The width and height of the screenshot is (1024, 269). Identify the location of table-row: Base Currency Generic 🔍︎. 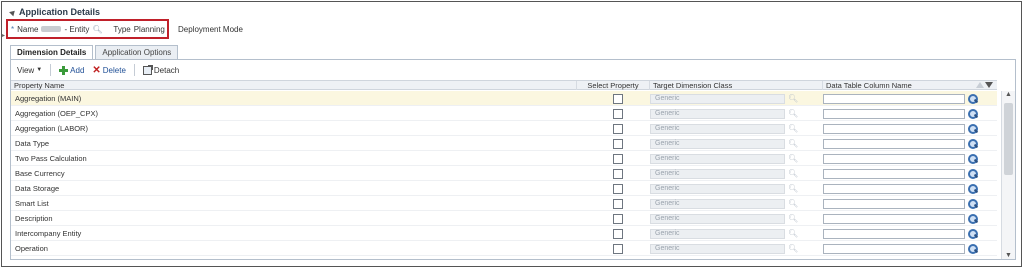
(504, 173).